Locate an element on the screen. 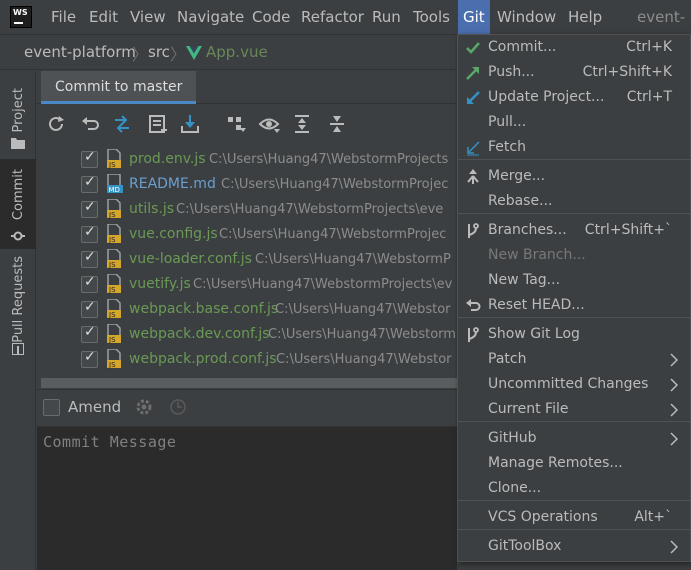 The width and height of the screenshot is (691, 570). gear-icon is located at coordinates (144, 407).